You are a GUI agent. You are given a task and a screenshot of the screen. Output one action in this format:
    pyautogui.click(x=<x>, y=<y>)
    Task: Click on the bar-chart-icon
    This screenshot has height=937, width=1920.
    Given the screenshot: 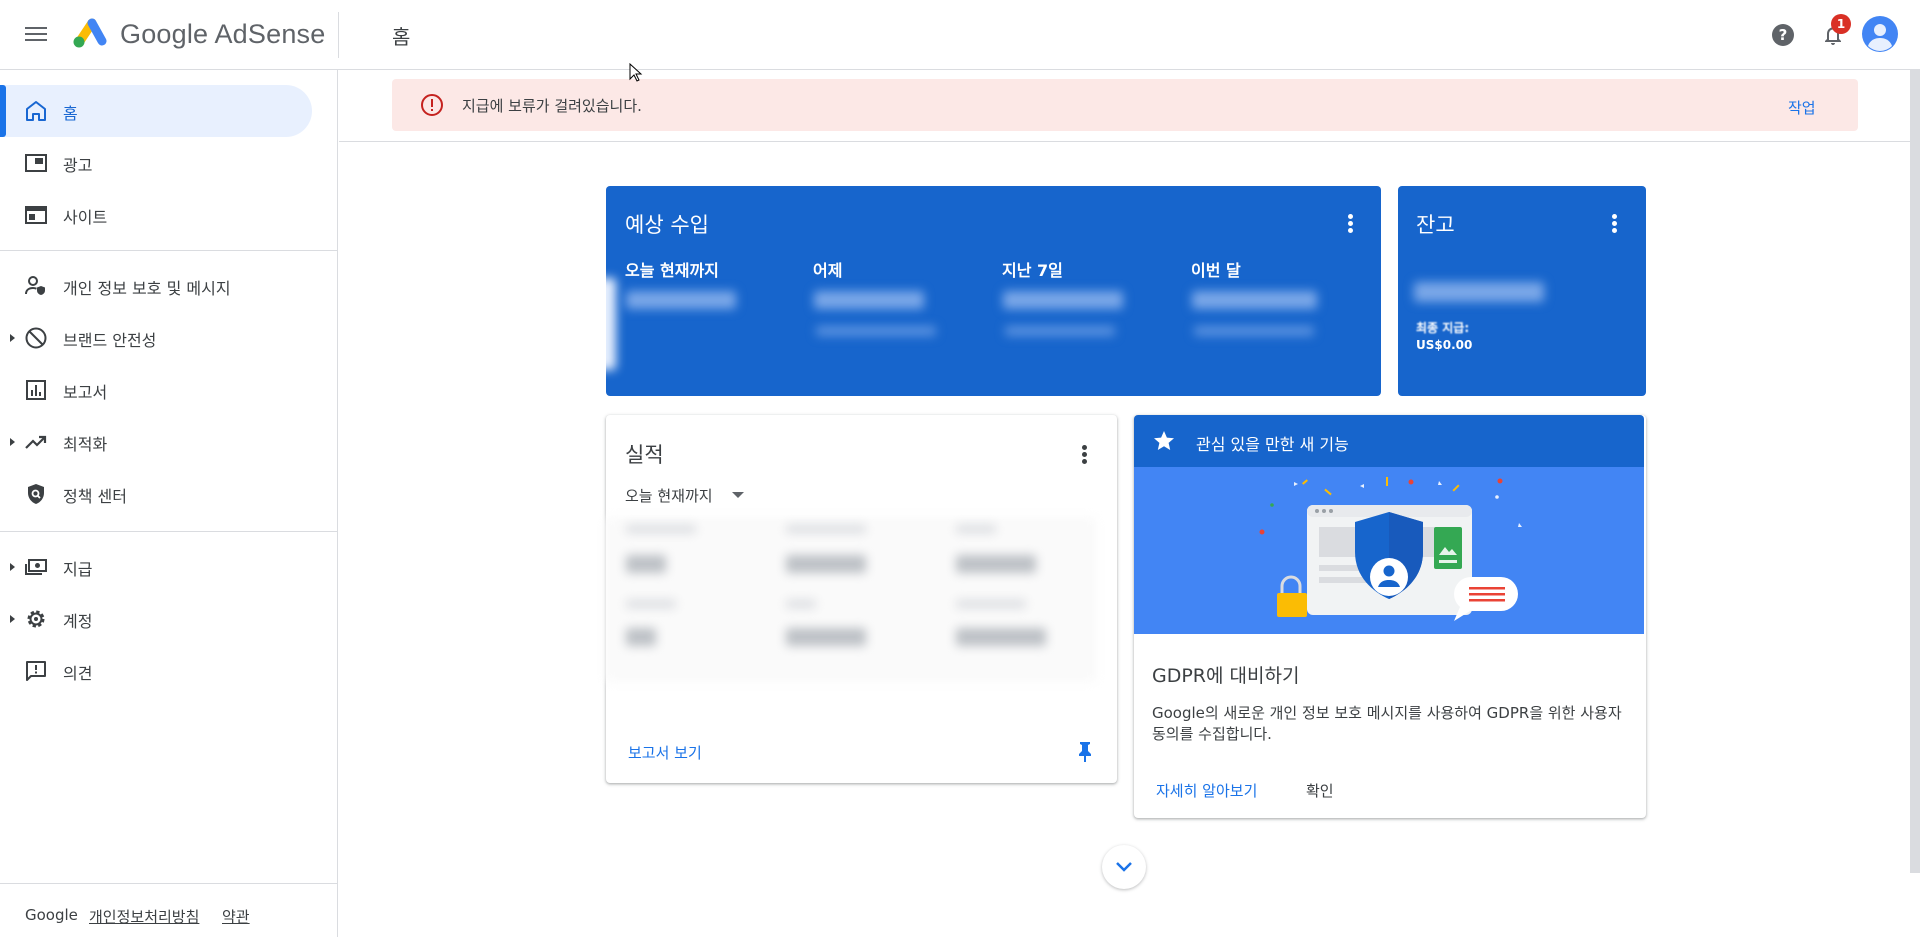 What is the action you would take?
    pyautogui.click(x=36, y=390)
    